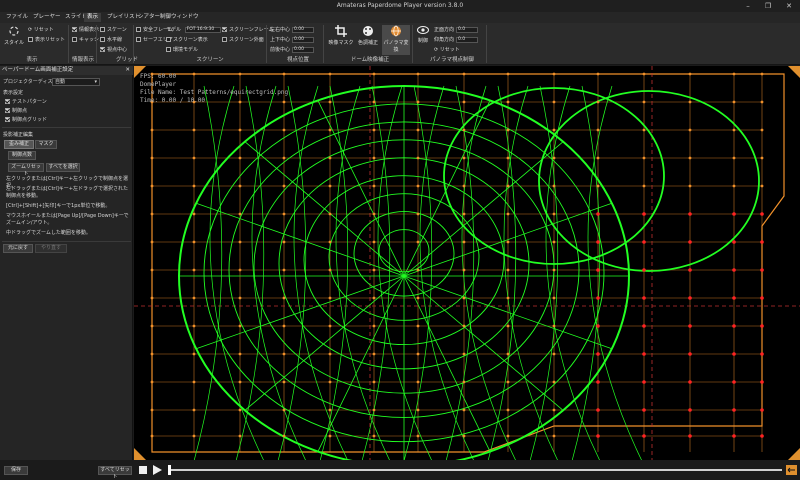 This screenshot has height=480, width=800. I want to click on color-correct-button: 色調補正, so click(368, 40).